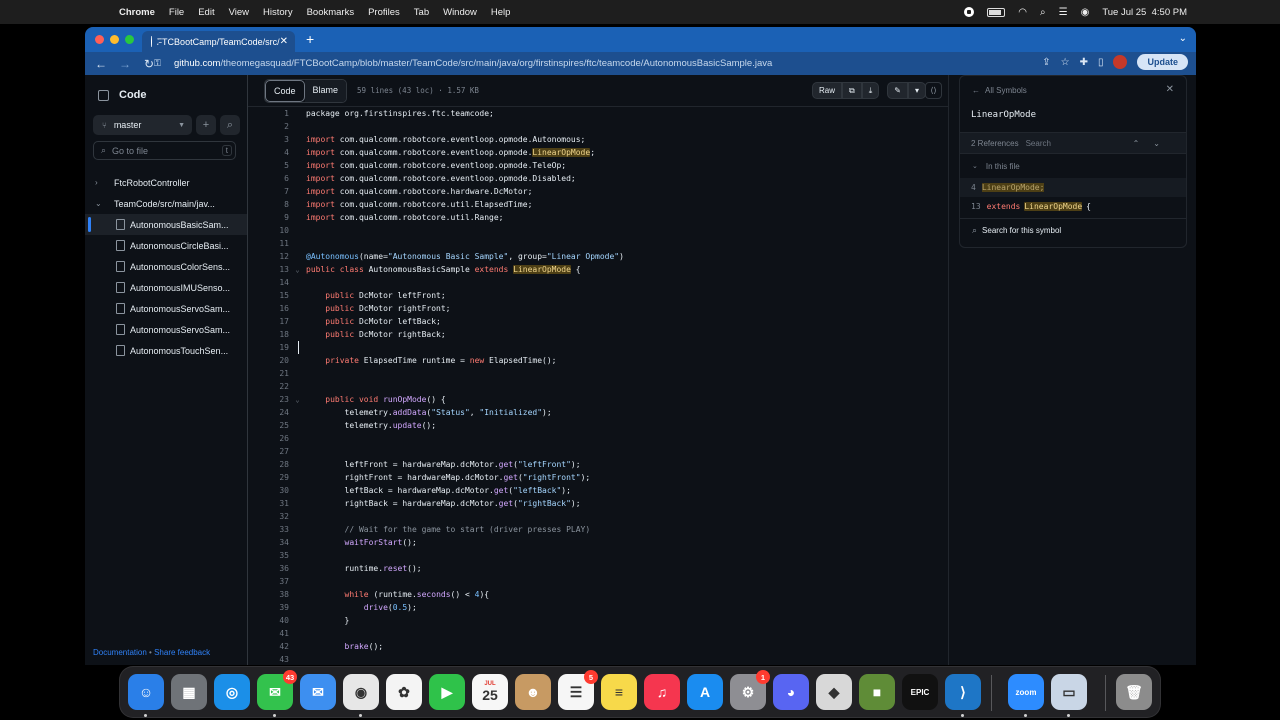 The width and height of the screenshot is (1280, 720). I want to click on menu-app-name: Chrome, so click(137, 12).